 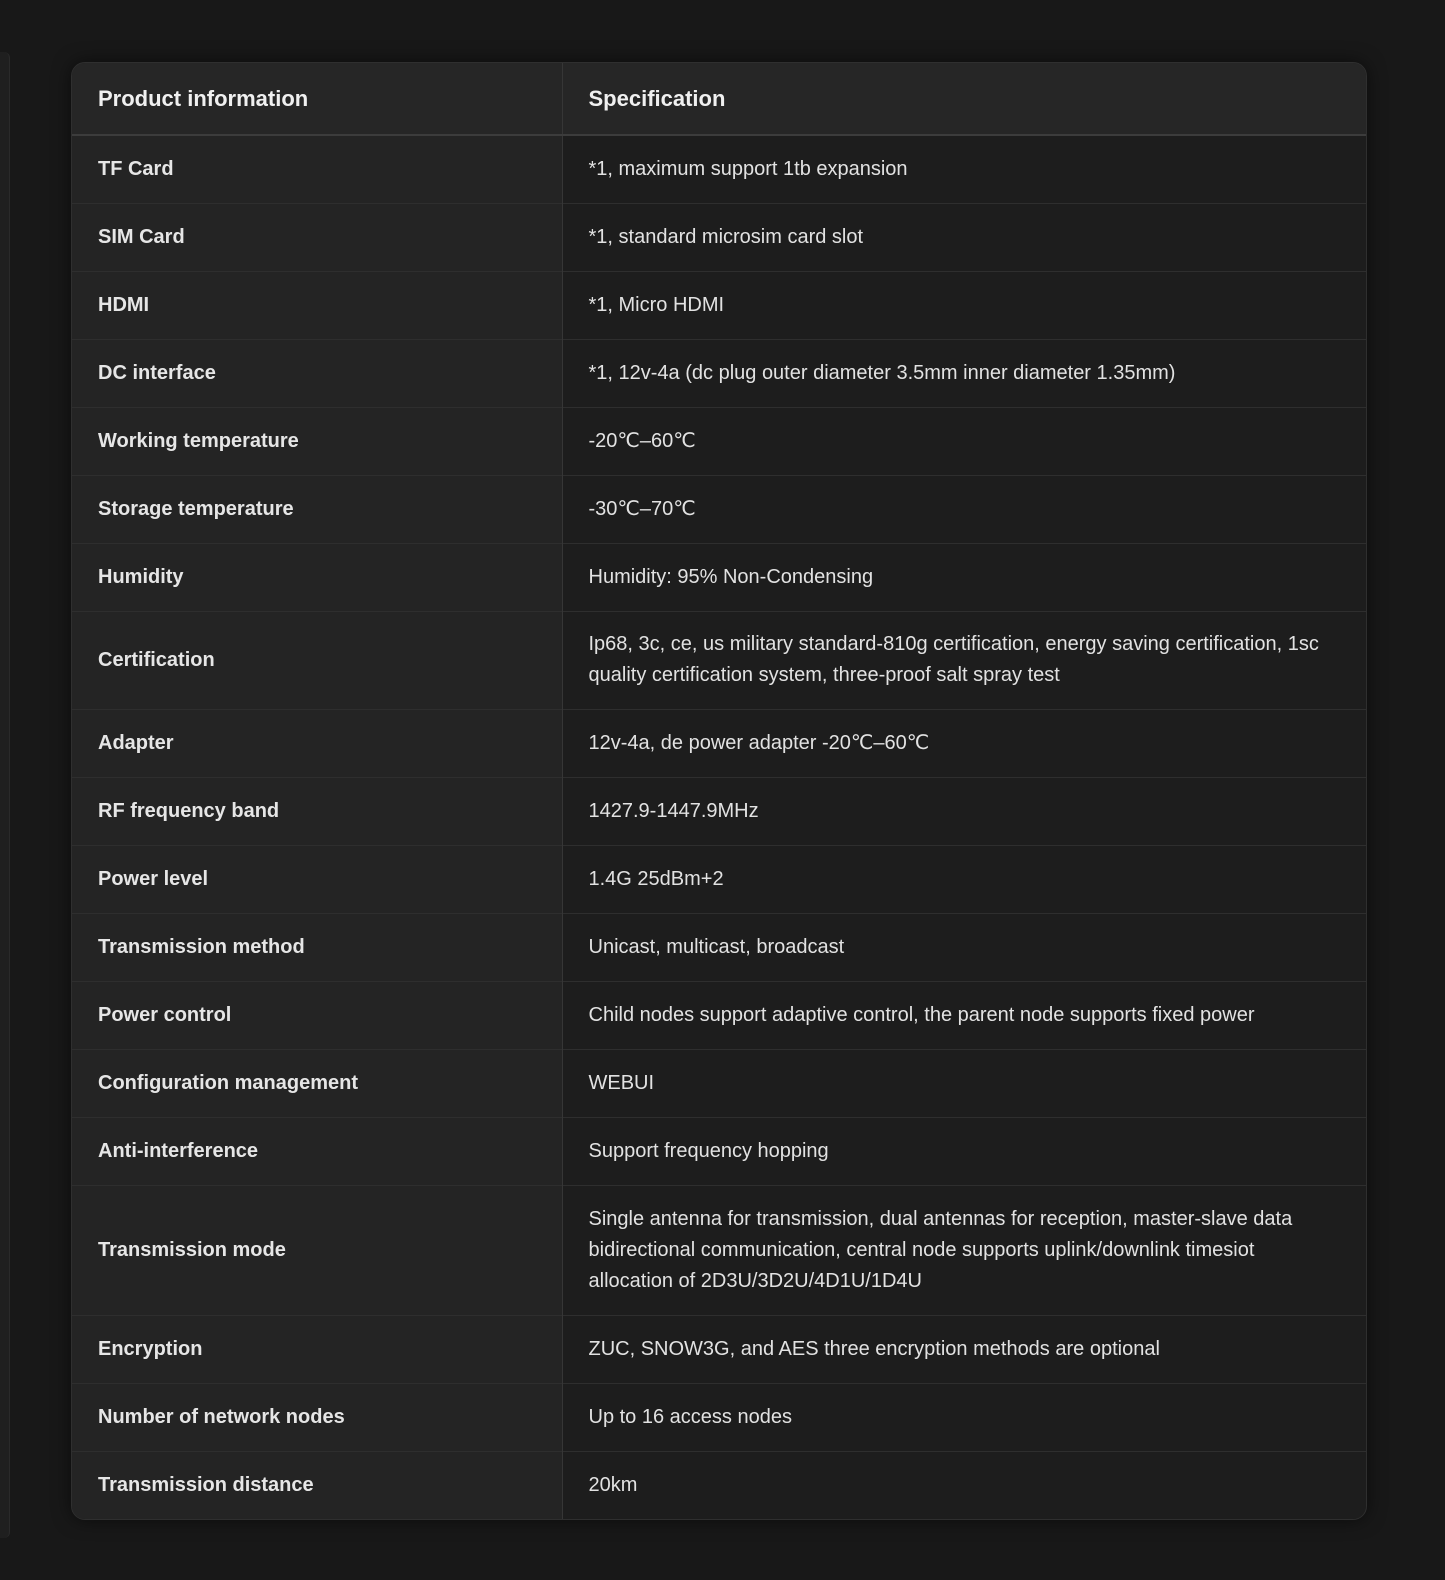 What do you see at coordinates (317, 947) in the screenshot?
I see `row-label: Transmission method` at bounding box center [317, 947].